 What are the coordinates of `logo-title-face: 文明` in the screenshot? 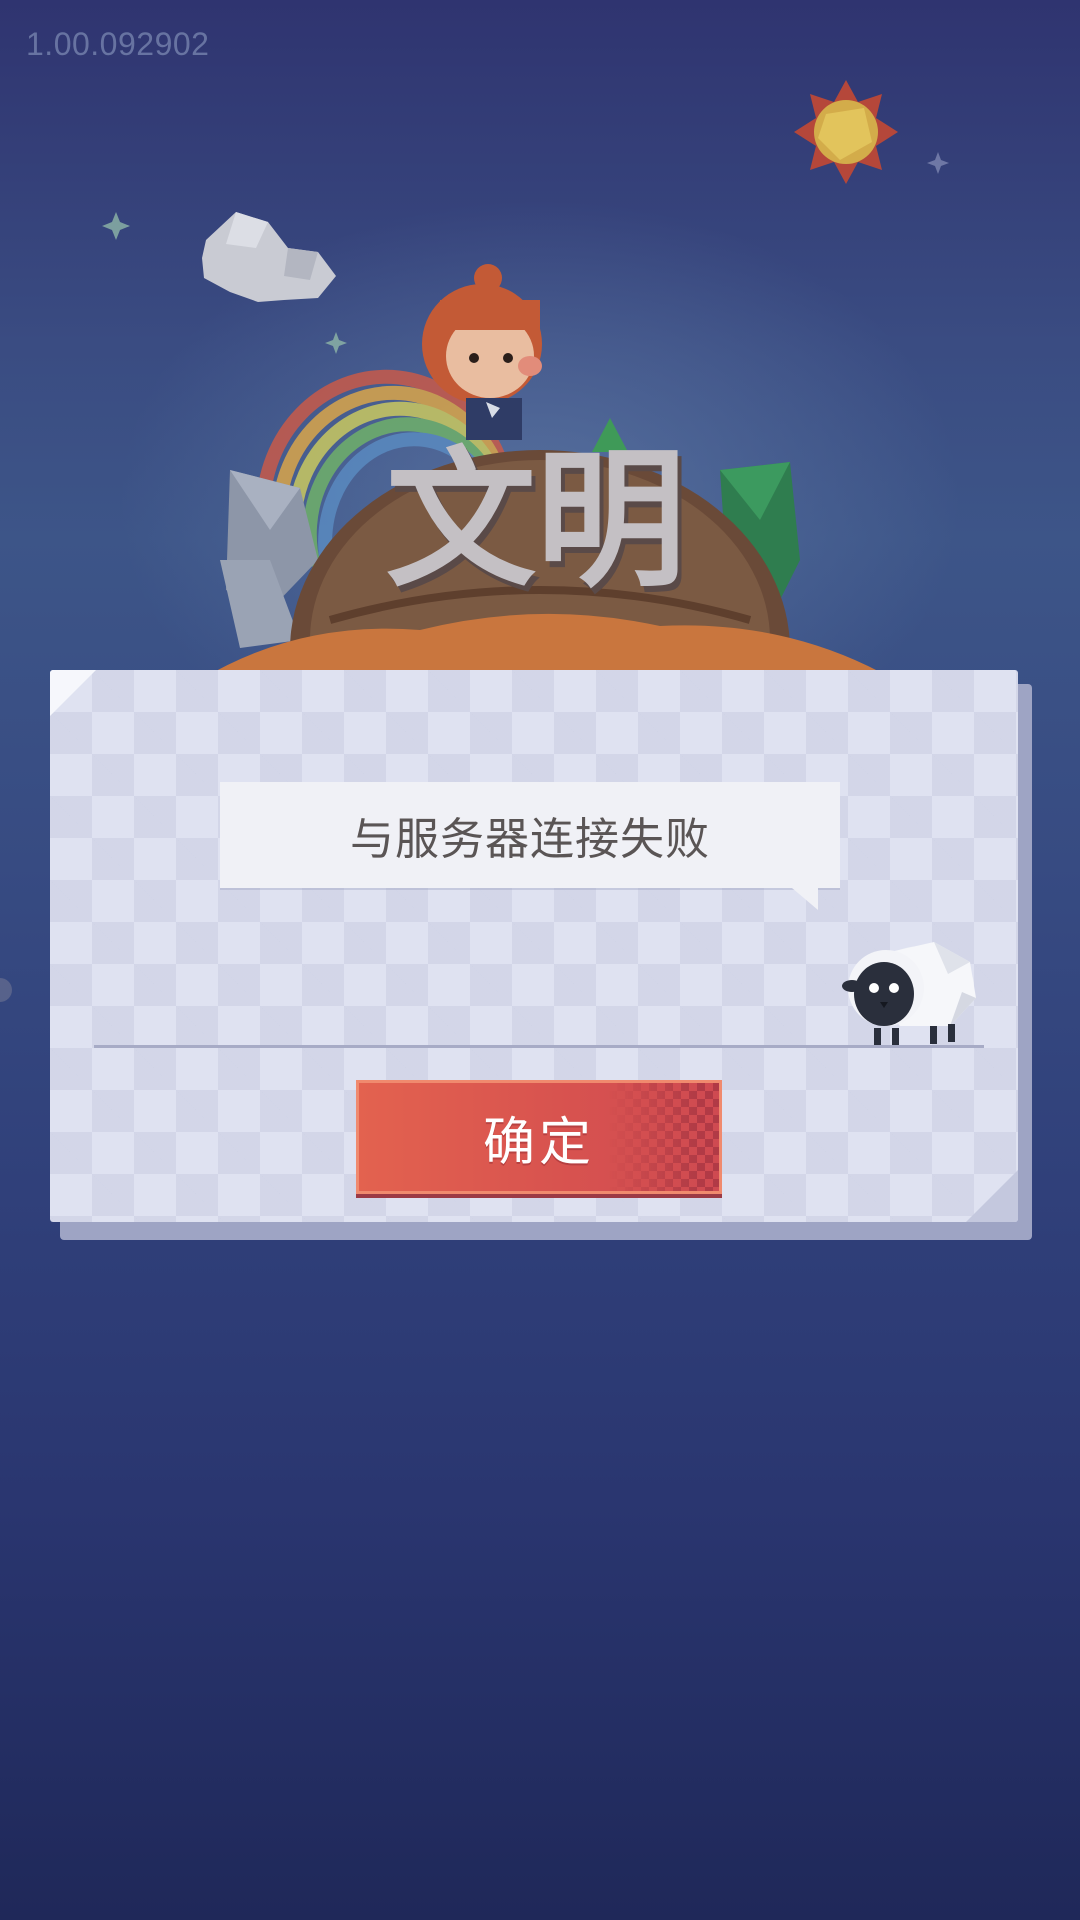 It's located at (536, 521).